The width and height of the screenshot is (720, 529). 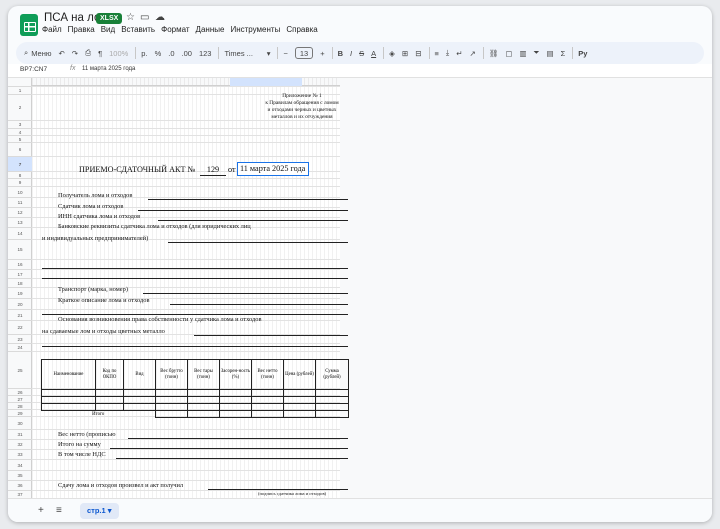 I want to click on menu-edit: Правка, so click(x=81, y=29).